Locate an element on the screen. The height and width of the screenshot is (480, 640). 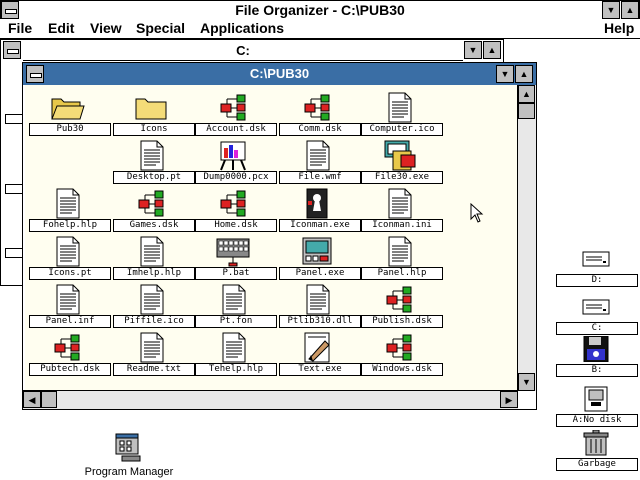
file-item: Imhelp.hlp is located at coordinates (153, 256).